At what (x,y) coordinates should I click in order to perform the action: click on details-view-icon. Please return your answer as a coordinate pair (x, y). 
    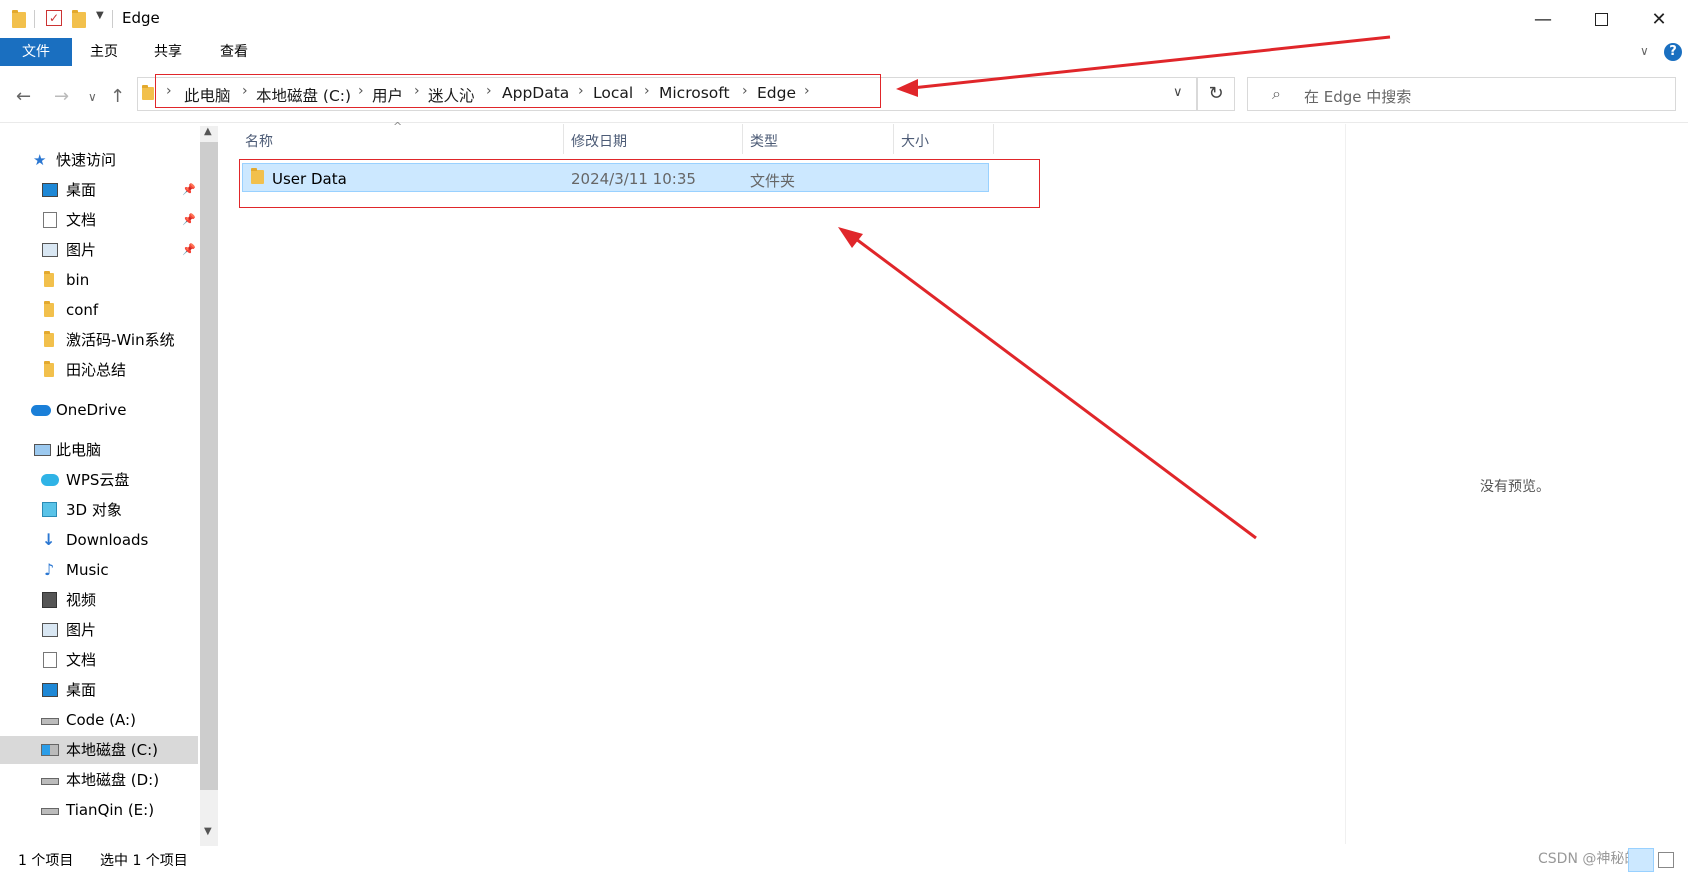
    Looking at the image, I should click on (1641, 860).